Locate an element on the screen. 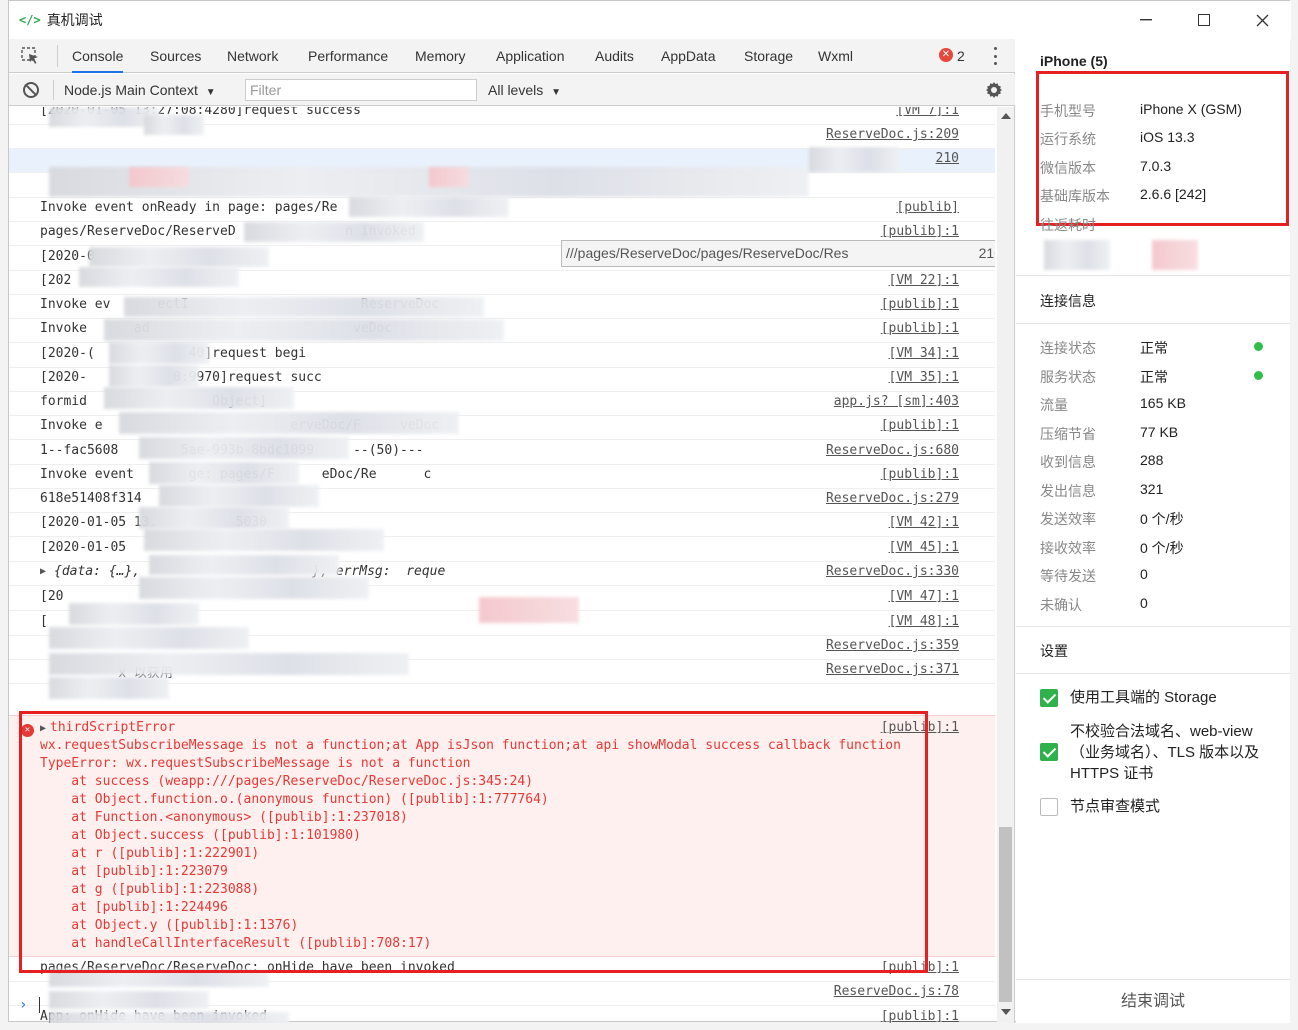  tab-memory: Memory is located at coordinates (440, 56).